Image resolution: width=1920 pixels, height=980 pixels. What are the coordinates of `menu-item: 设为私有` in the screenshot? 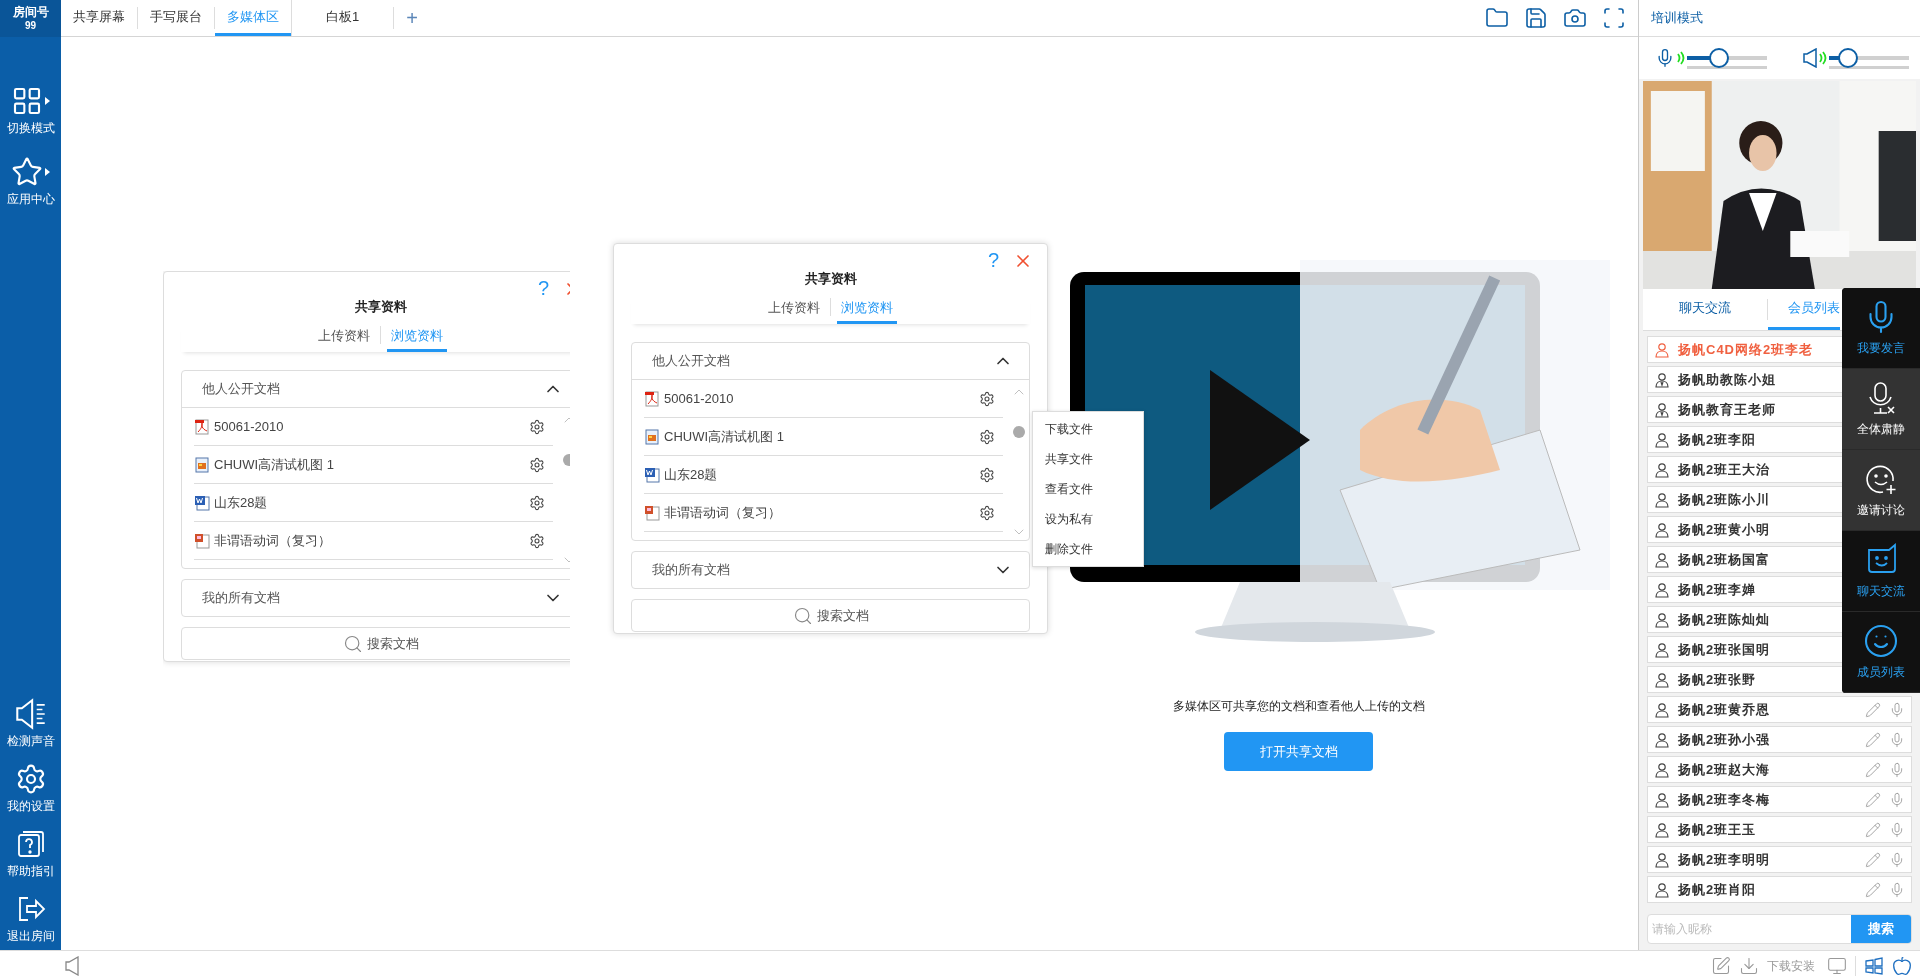 It's located at (1088, 519).